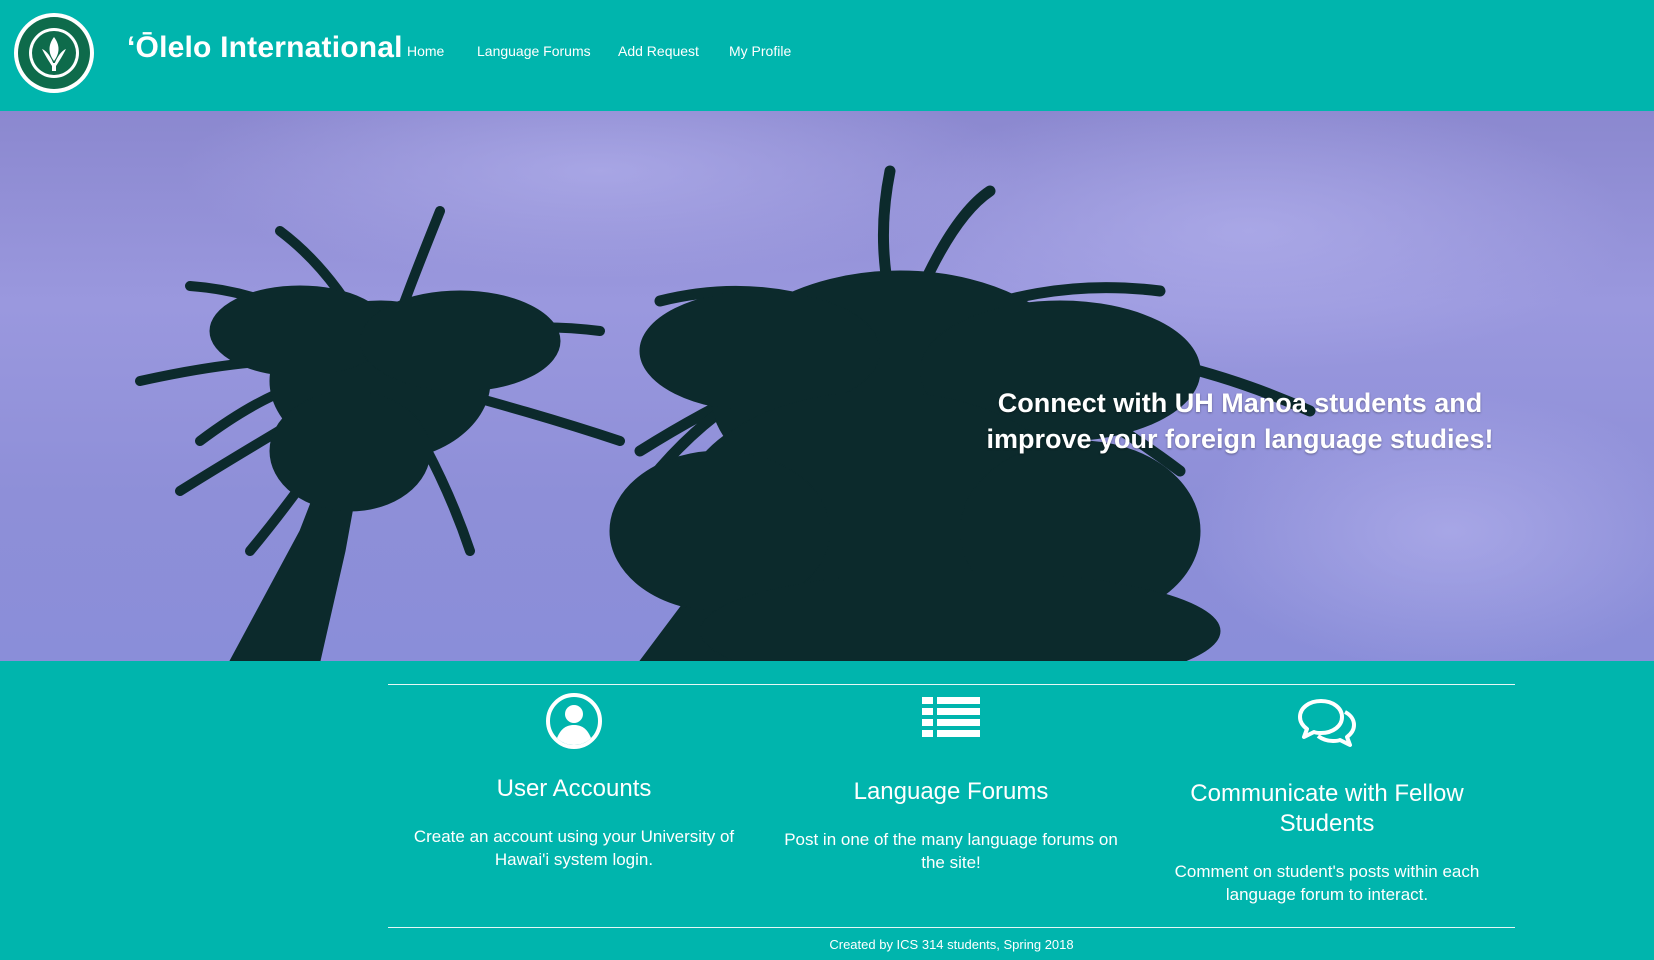 The width and height of the screenshot is (1654, 960). Describe the element at coordinates (574, 721) in the screenshot. I see `user-circle-icon` at that location.